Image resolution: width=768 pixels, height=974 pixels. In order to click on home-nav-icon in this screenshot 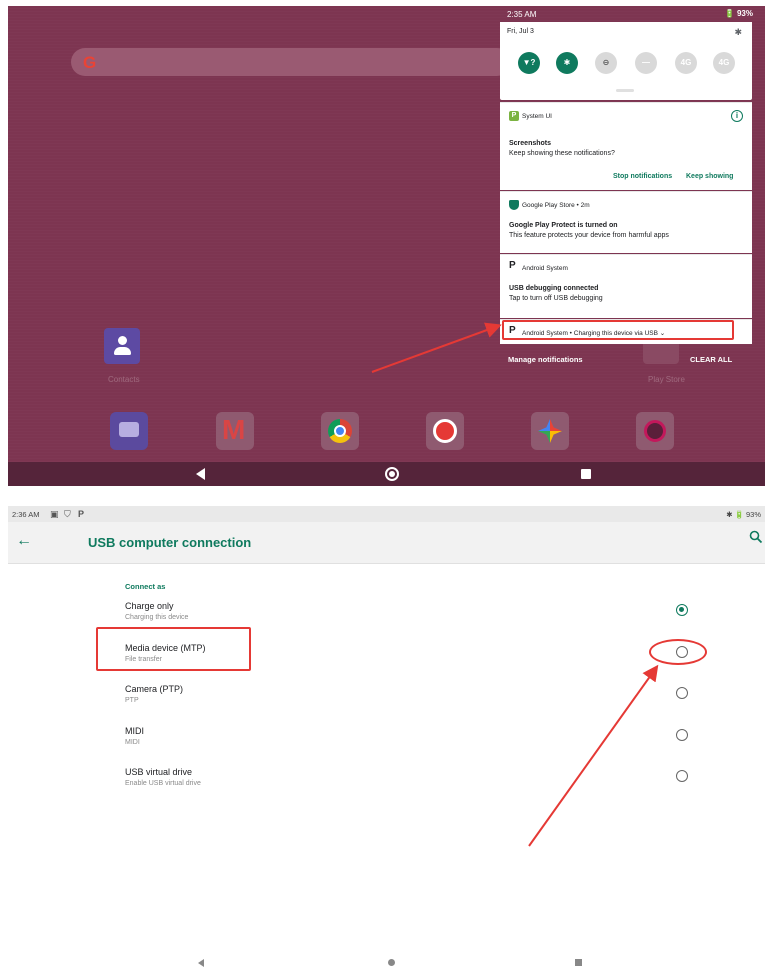, I will do `click(391, 962)`.